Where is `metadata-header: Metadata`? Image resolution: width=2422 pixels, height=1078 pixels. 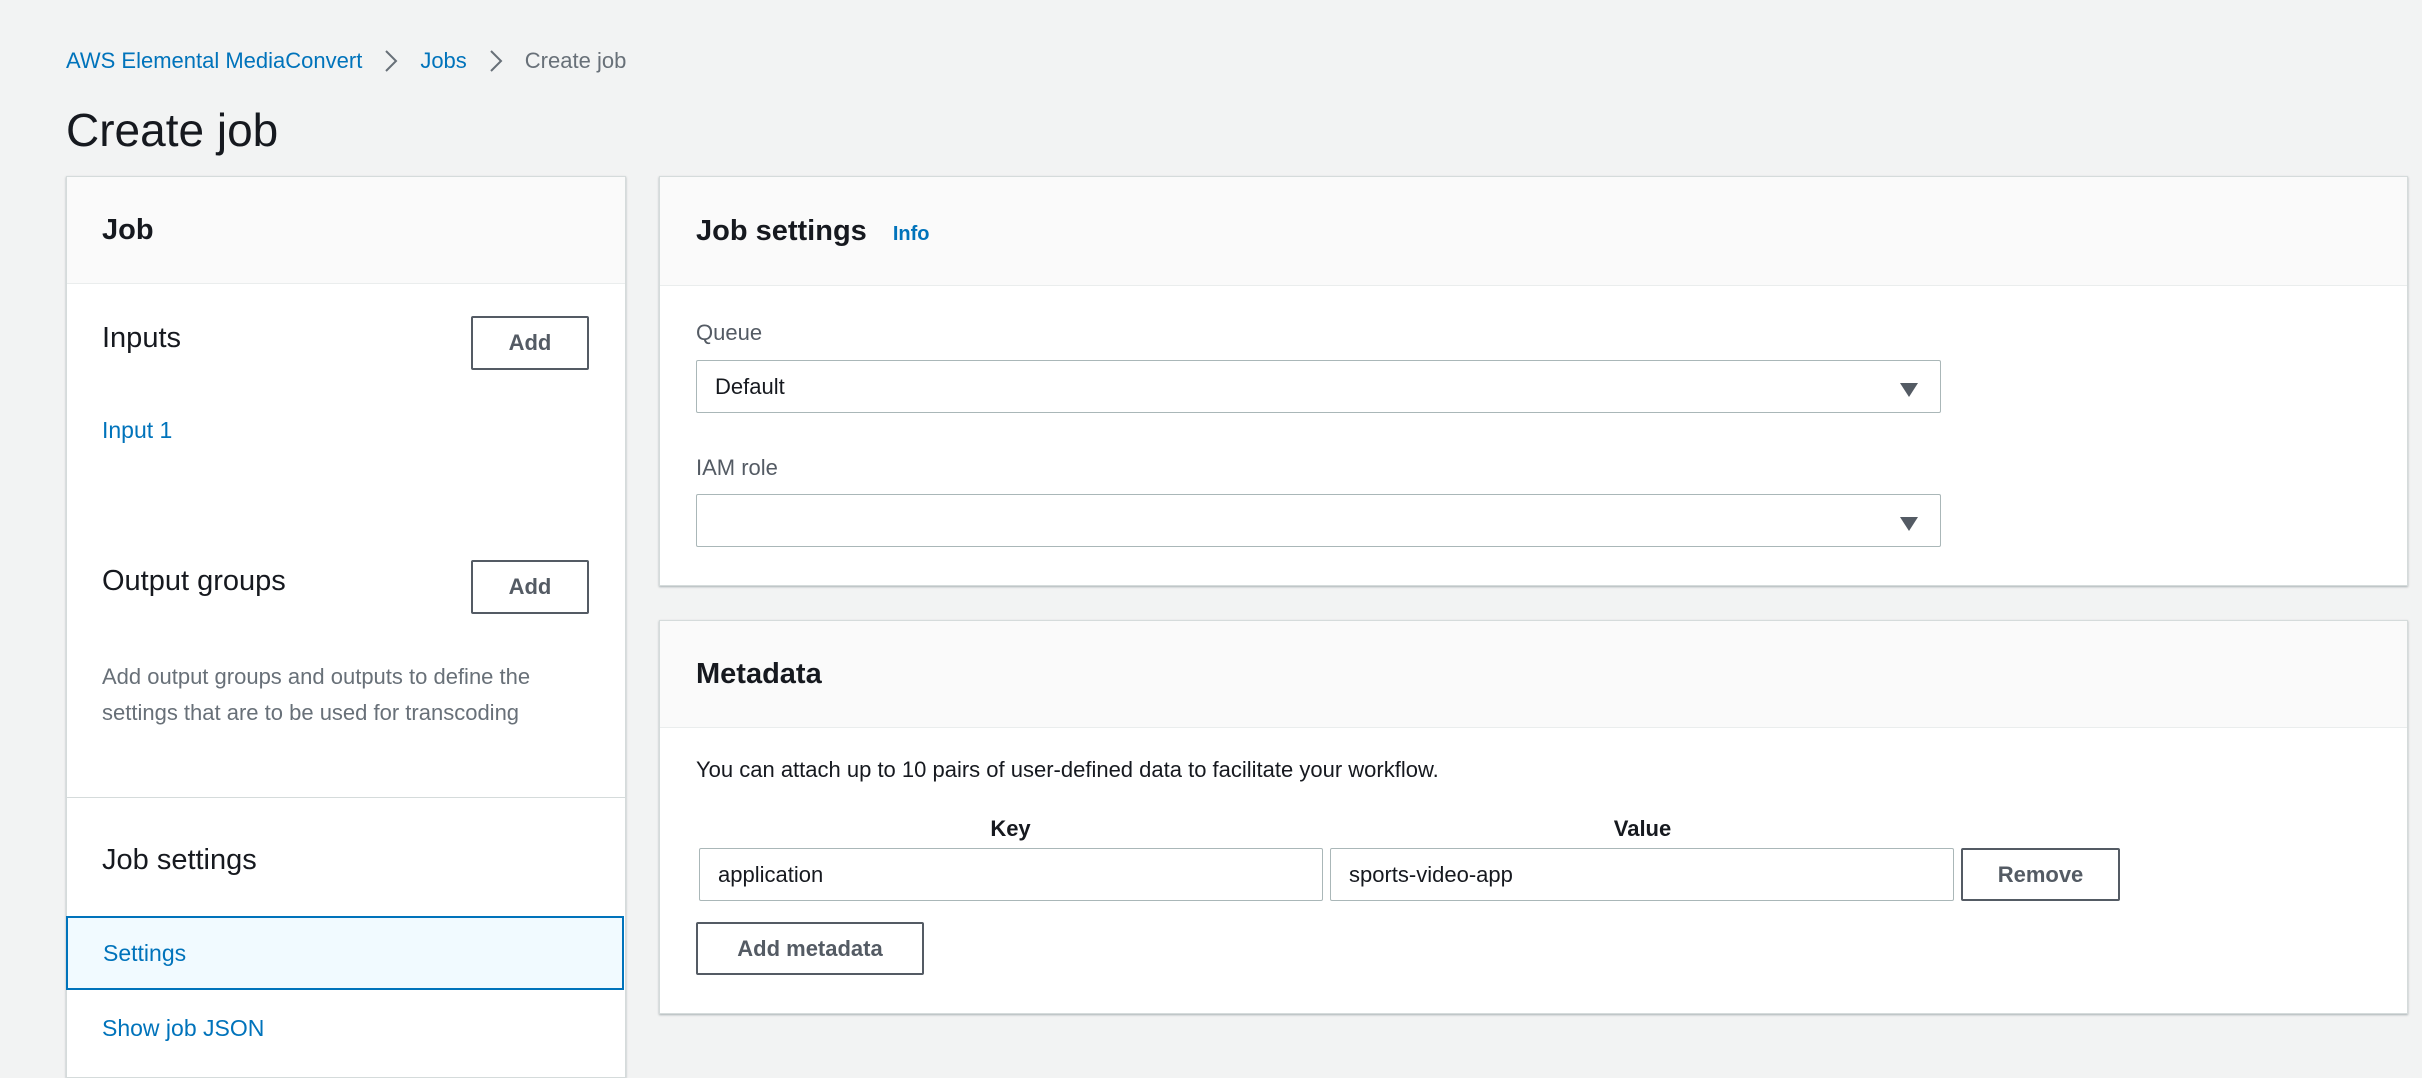
metadata-header: Metadata is located at coordinates (1533, 674).